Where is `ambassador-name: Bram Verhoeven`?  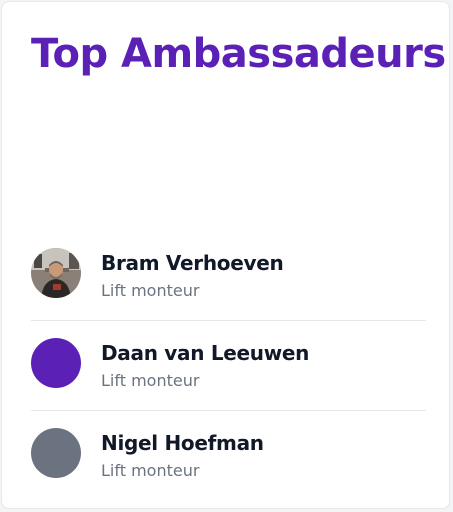
ambassador-name: Bram Verhoeven is located at coordinates (192, 263).